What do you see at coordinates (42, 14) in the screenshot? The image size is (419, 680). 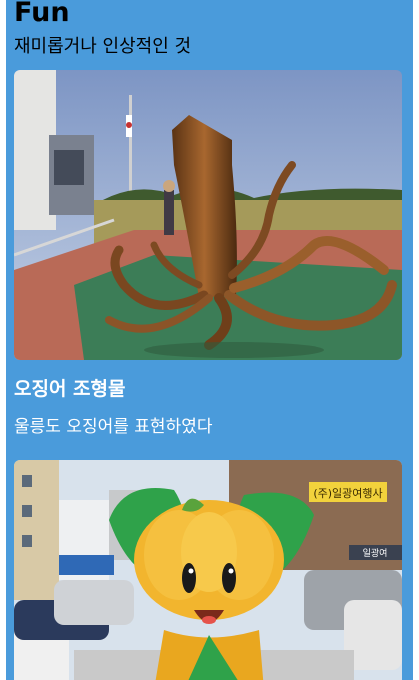 I see `section-title: Fun` at bounding box center [42, 14].